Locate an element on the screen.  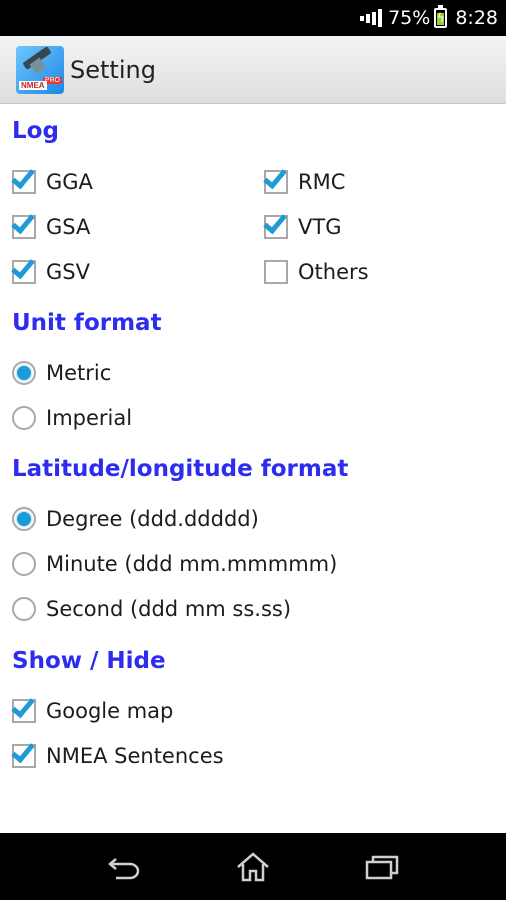
radio-label: Degree (ddd.ddddd) is located at coordinates (152, 519).